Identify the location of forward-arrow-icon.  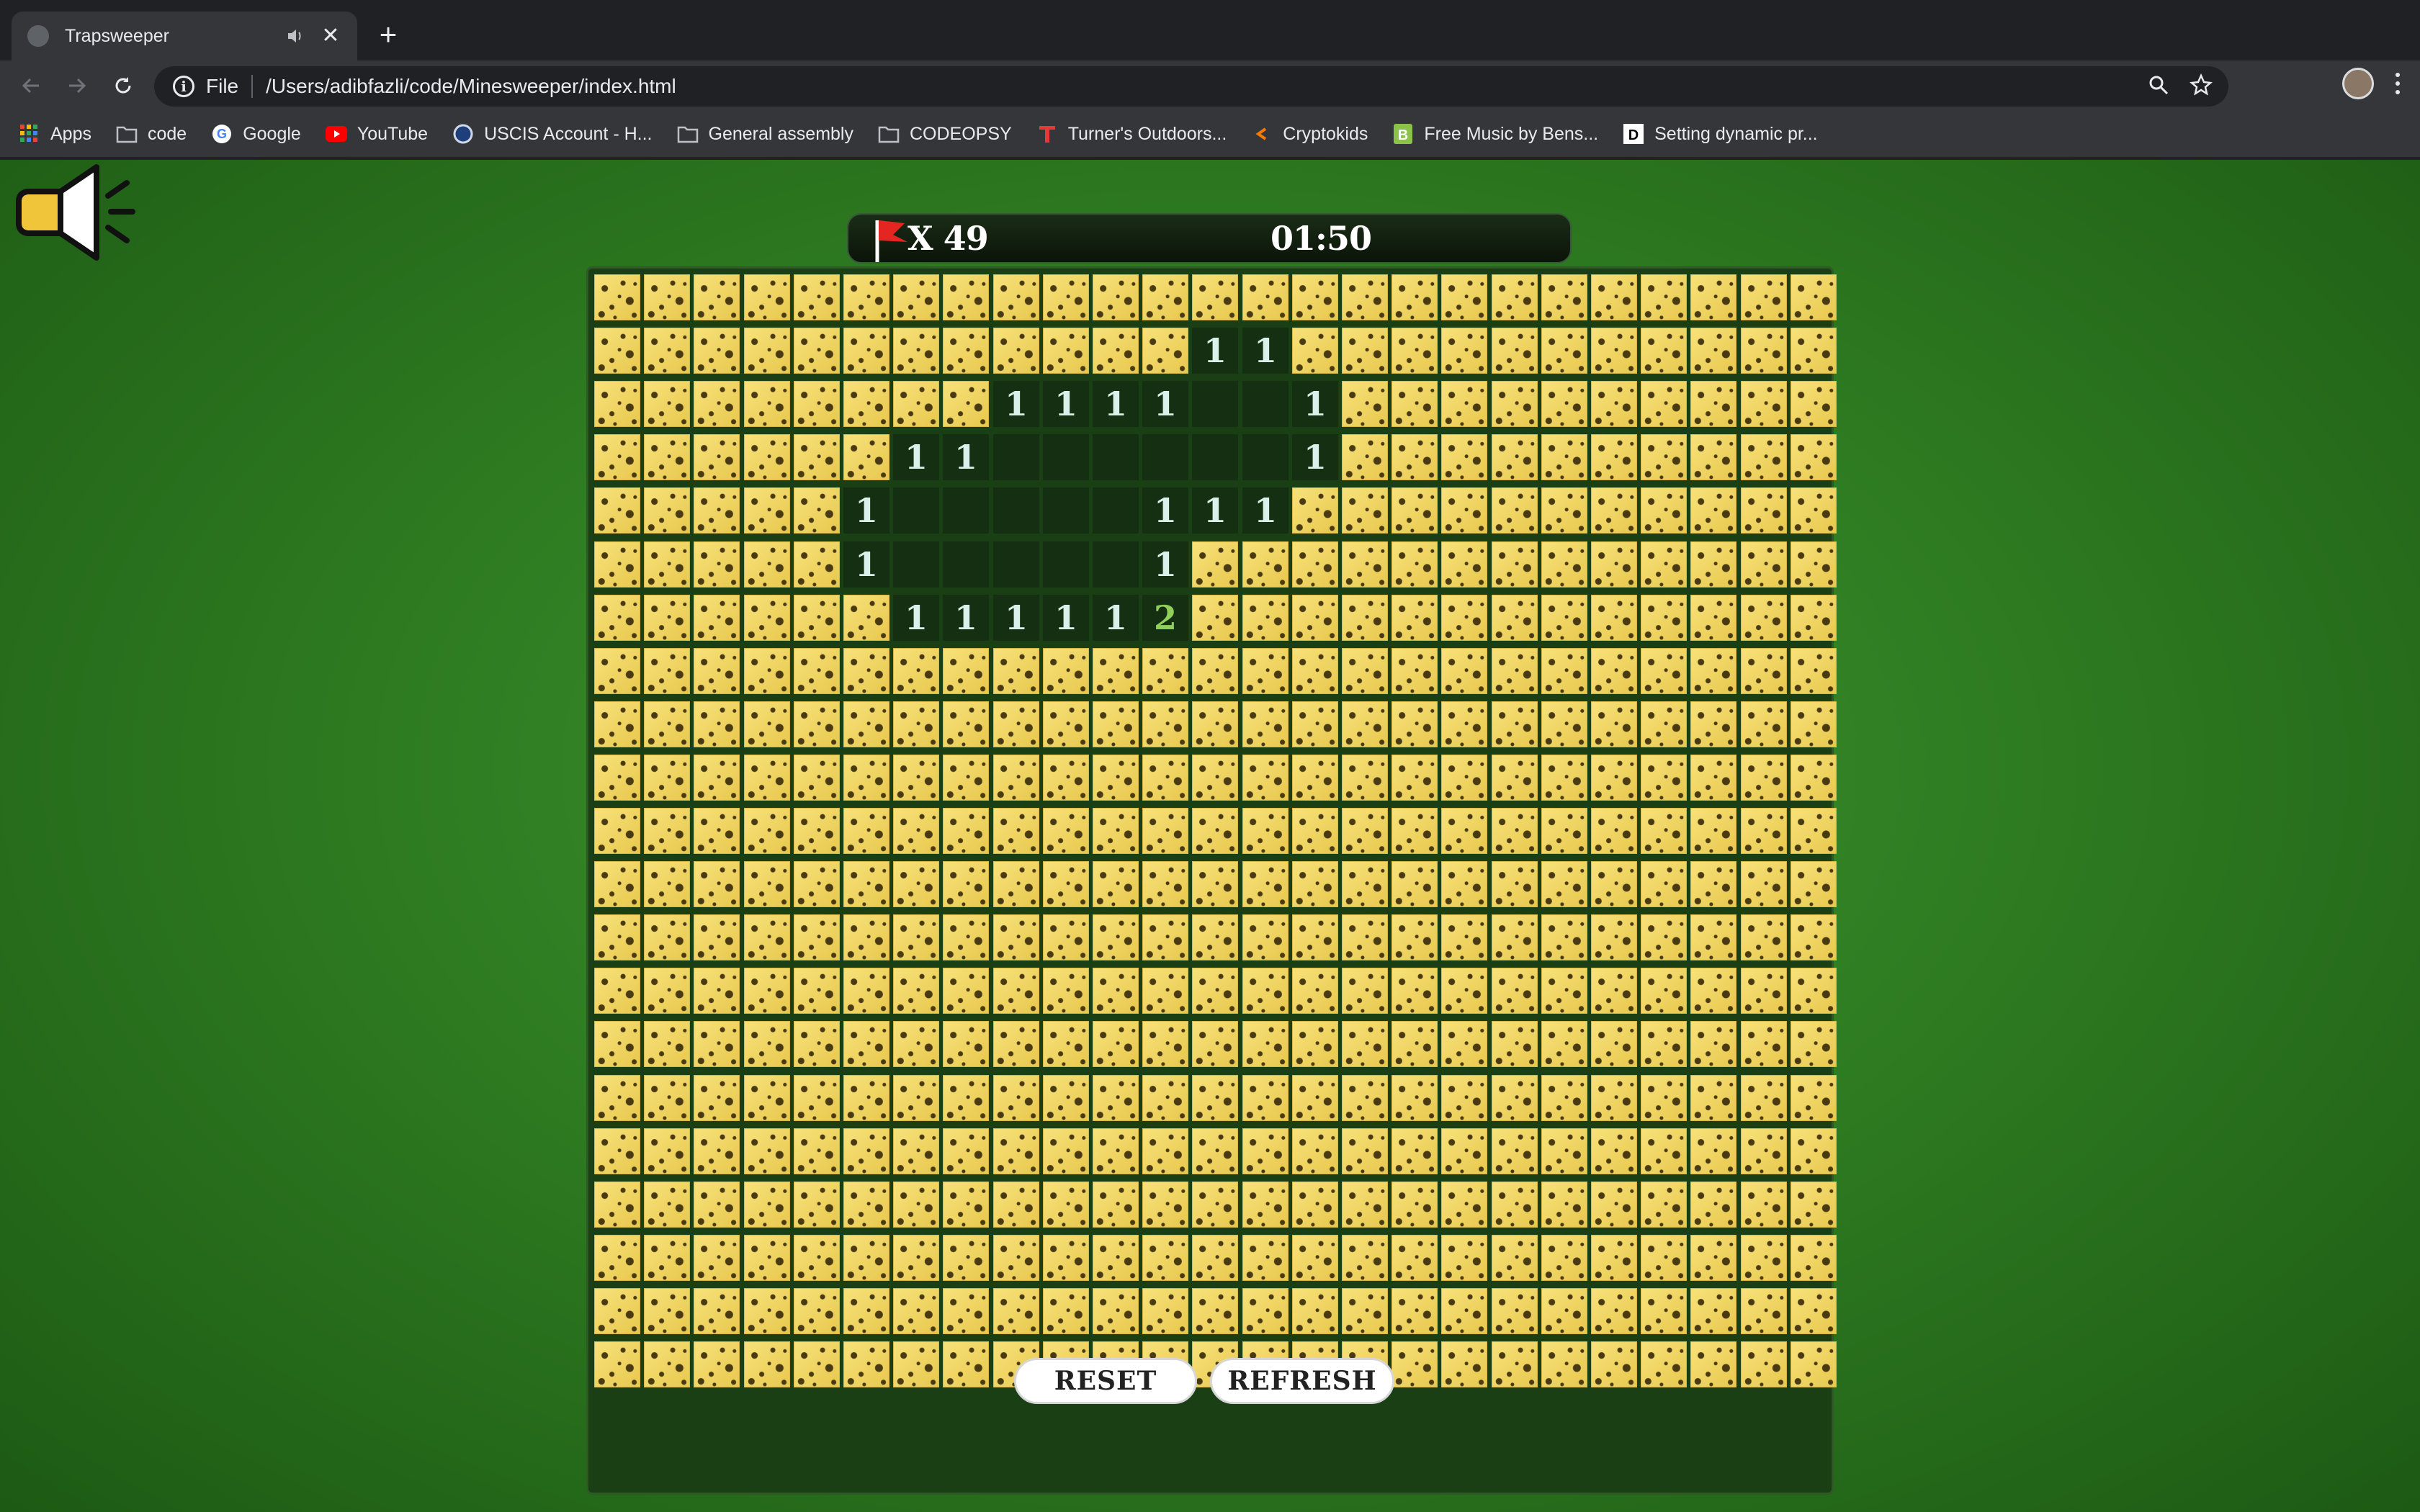
(77, 86).